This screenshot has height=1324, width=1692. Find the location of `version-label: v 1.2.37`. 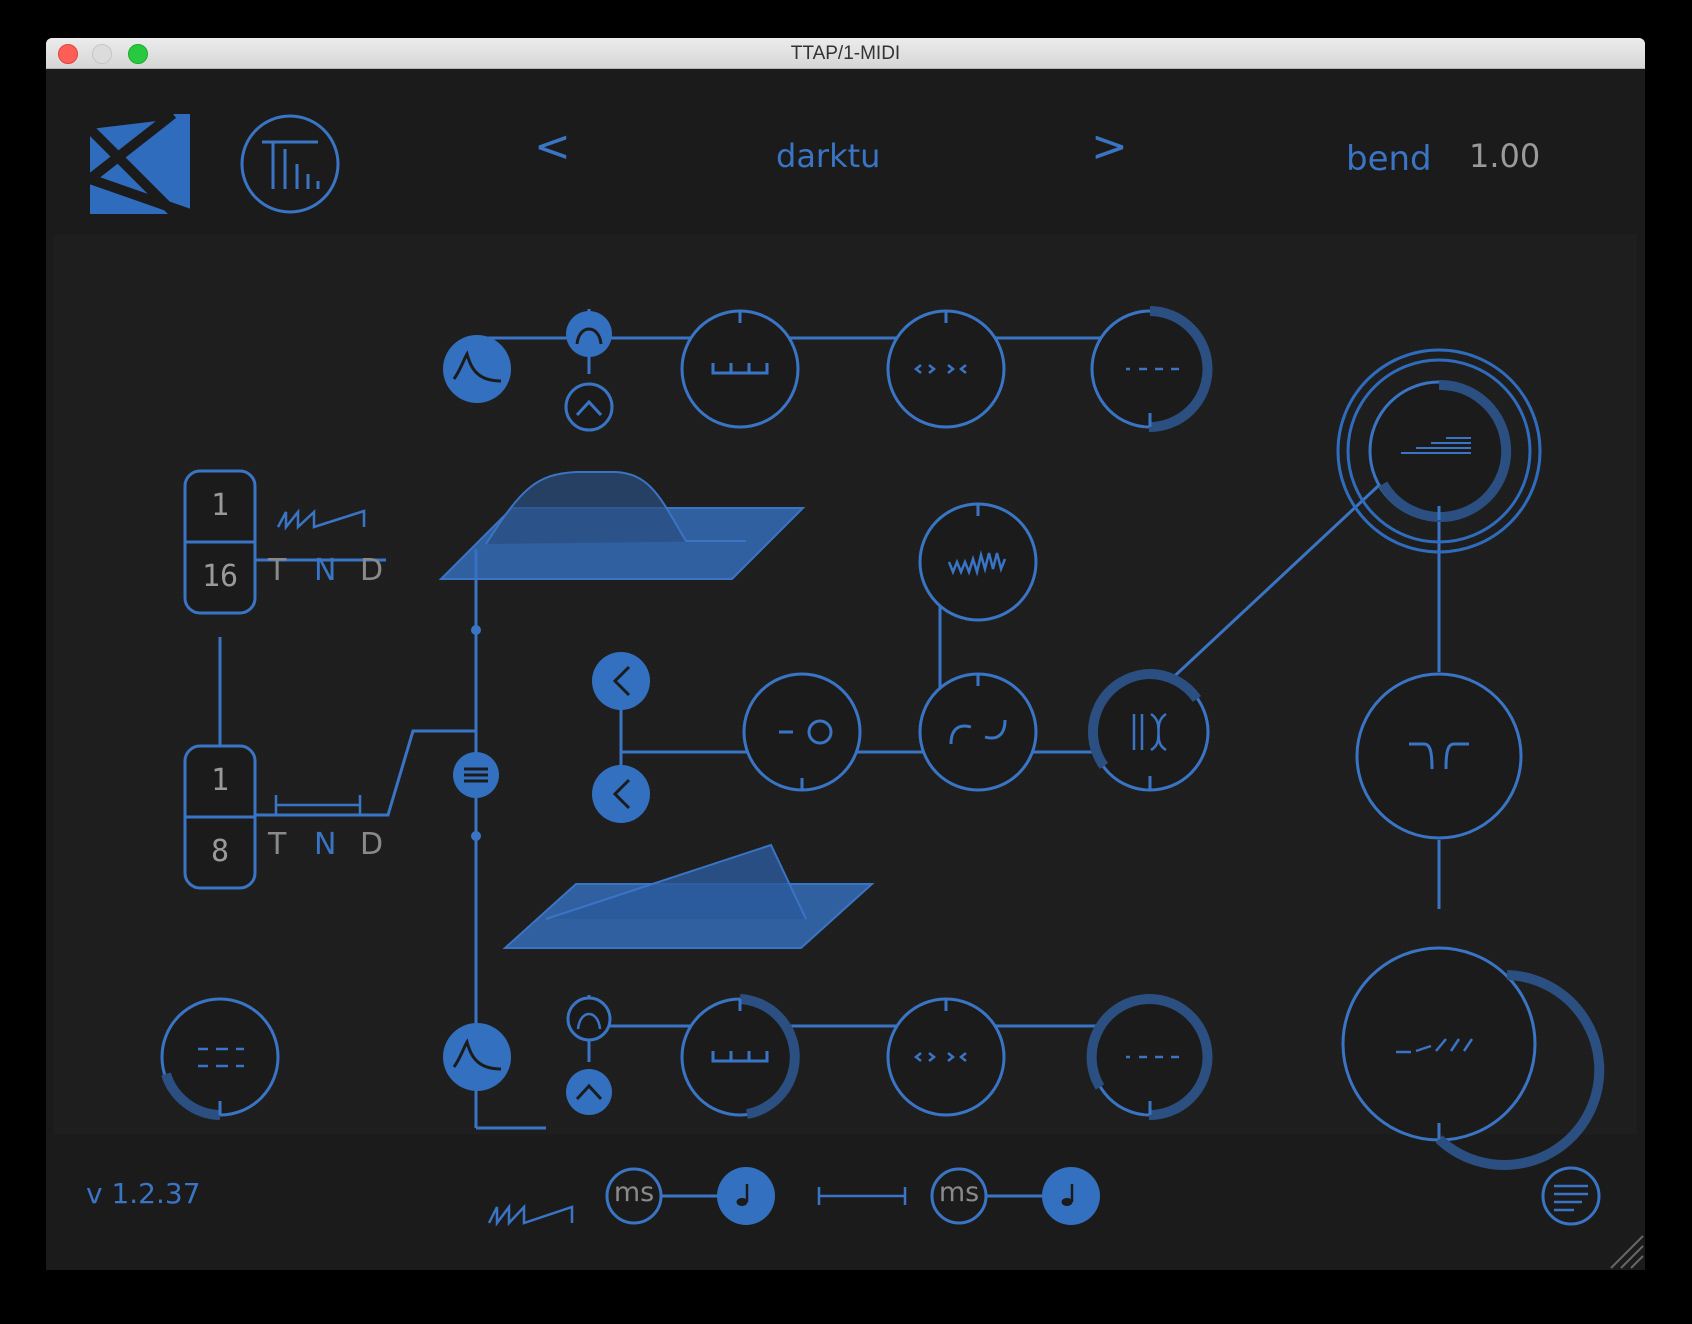

version-label: v 1.2.37 is located at coordinates (143, 1193).